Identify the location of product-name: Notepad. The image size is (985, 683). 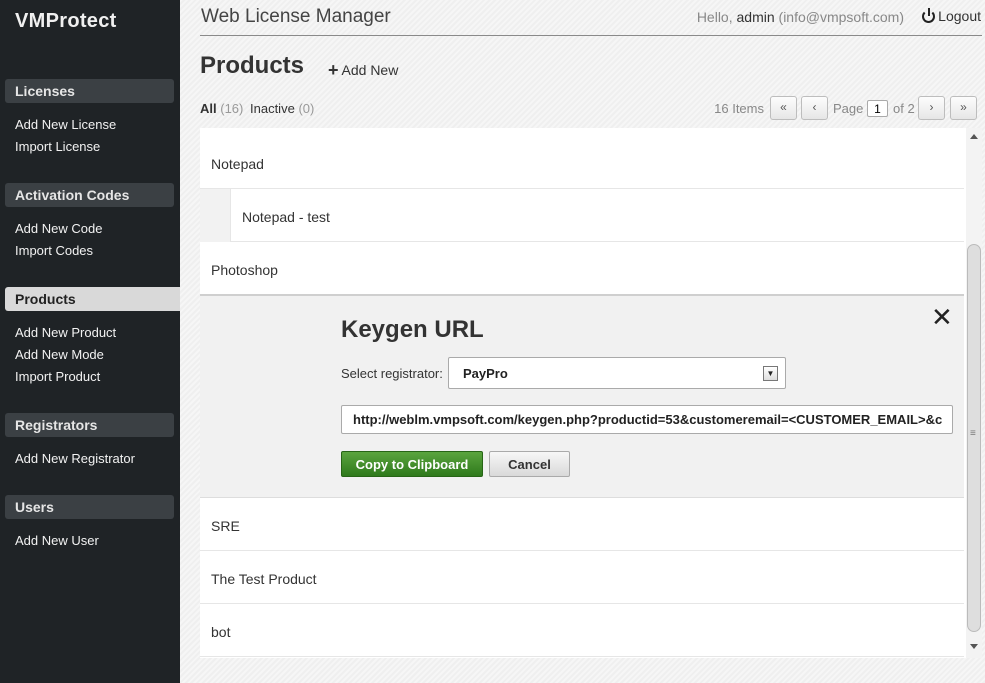
(237, 164).